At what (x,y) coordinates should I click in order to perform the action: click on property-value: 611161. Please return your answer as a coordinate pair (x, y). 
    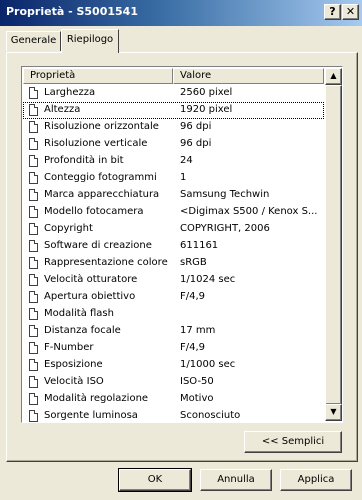
    Looking at the image, I should click on (199, 245).